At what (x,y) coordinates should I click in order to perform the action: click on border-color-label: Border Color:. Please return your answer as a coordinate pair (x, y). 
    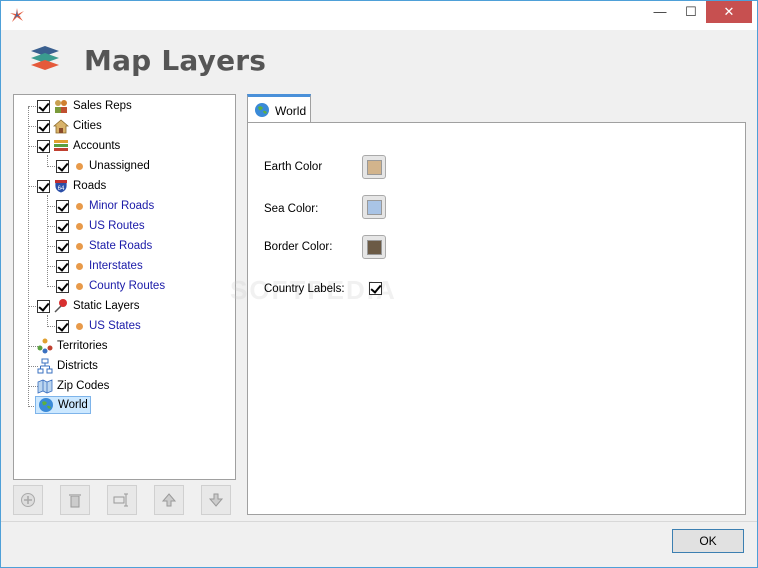
    Looking at the image, I should click on (298, 247).